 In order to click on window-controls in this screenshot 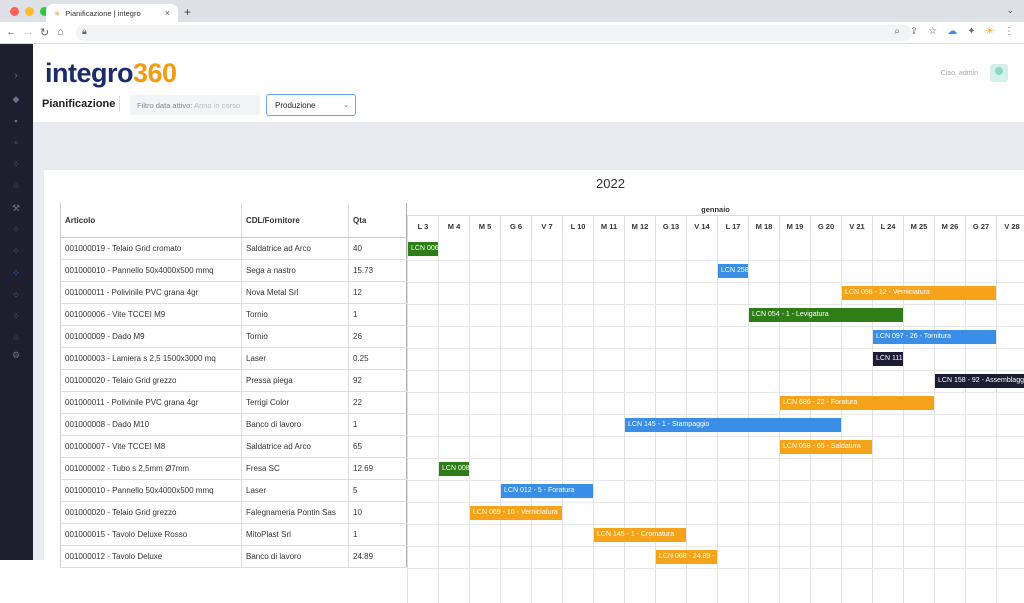, I will do `click(29, 11)`.